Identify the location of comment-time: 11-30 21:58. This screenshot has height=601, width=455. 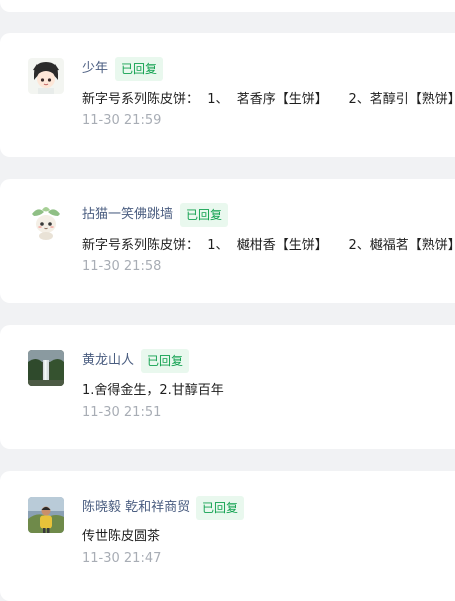
(122, 266).